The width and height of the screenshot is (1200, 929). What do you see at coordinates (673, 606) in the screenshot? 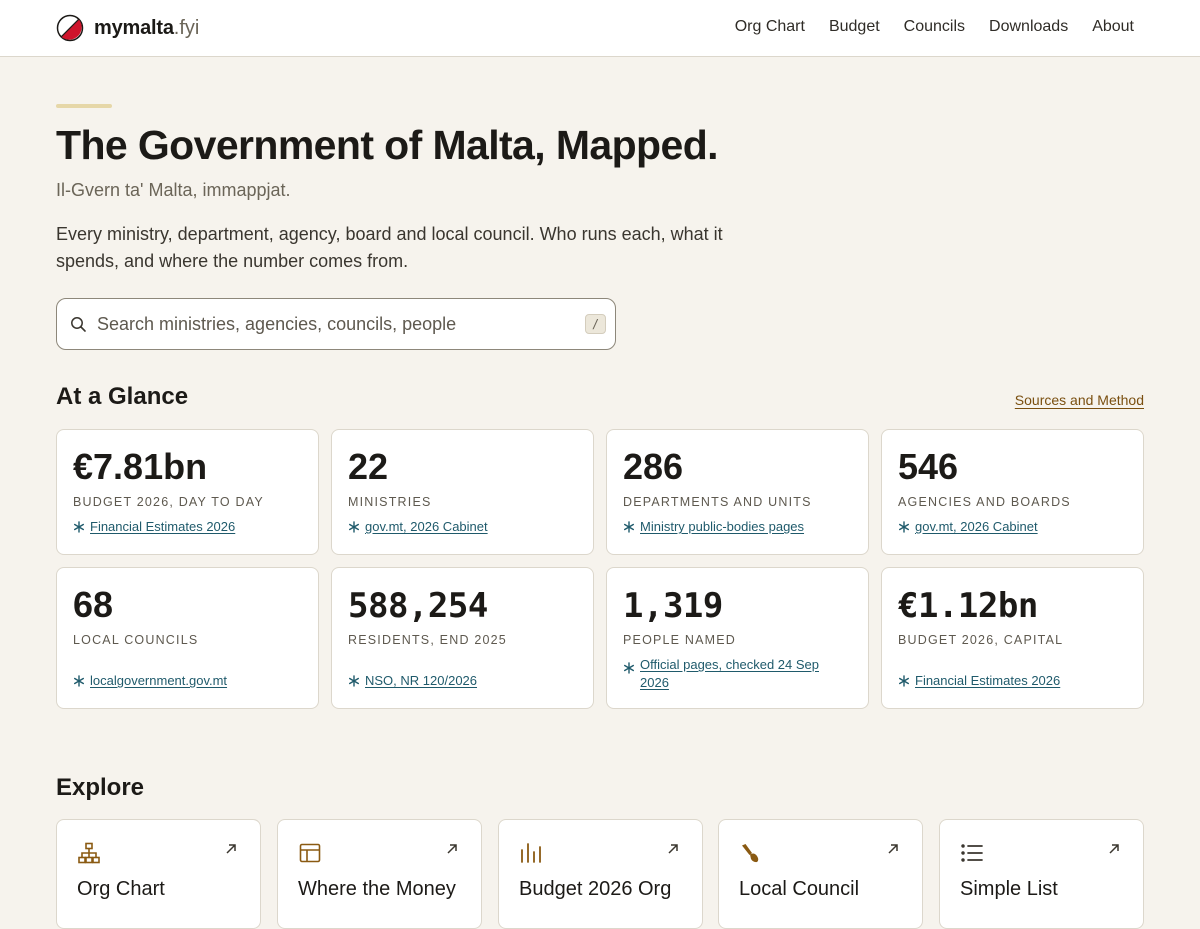
I see `stat-value: 1,319` at bounding box center [673, 606].